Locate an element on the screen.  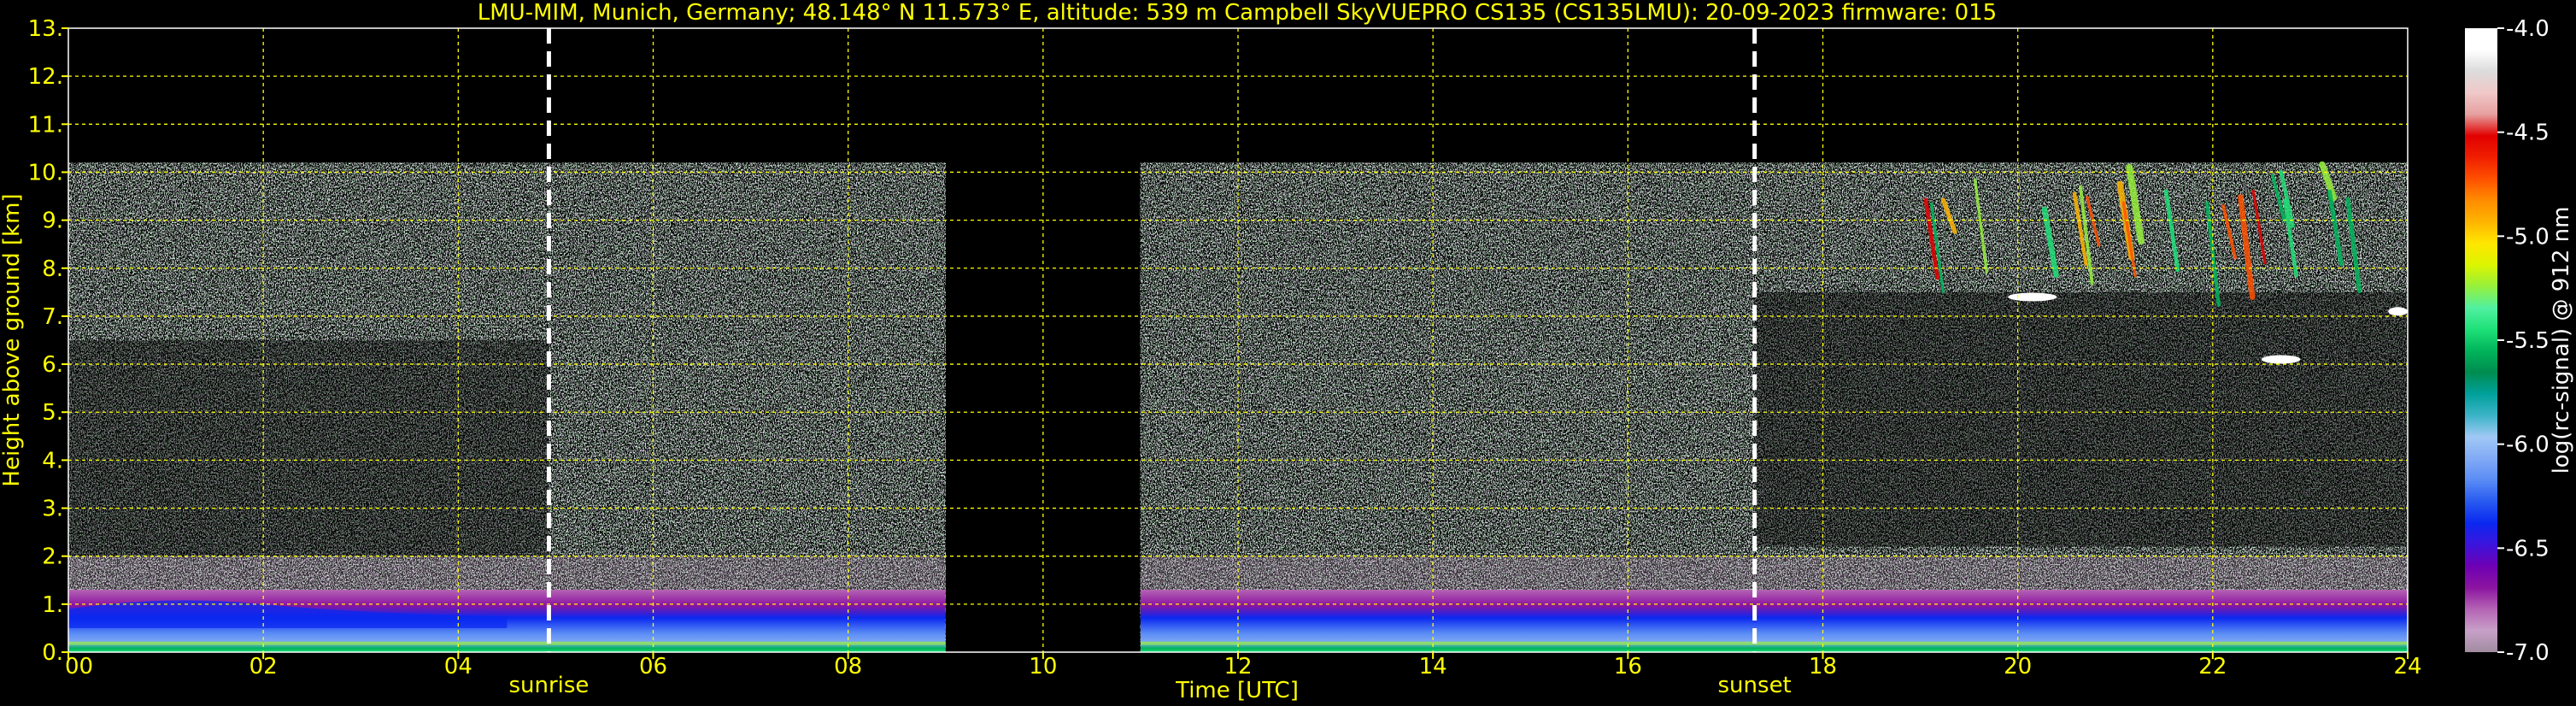
y-tick-label: 12. is located at coordinates (45, 77).